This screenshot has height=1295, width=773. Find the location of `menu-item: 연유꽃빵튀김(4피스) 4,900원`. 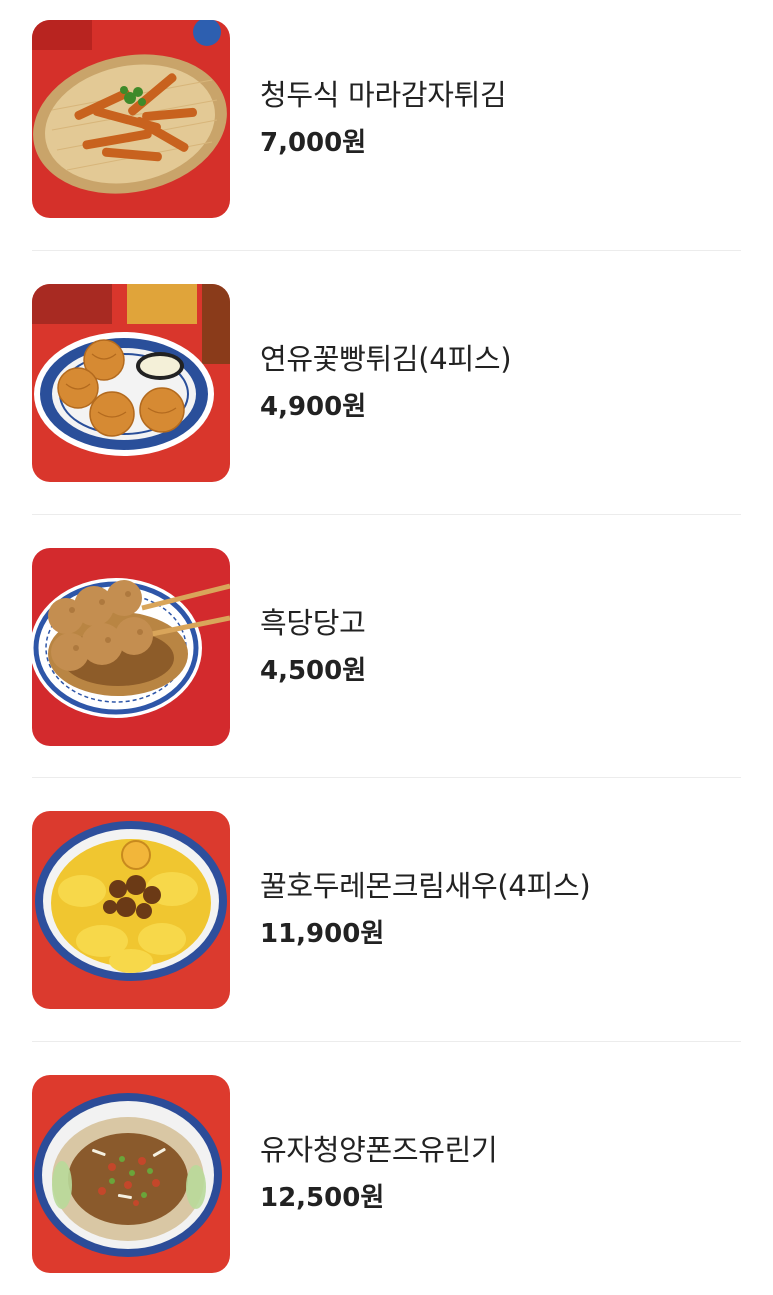

menu-item: 연유꽃빵튀김(4피스) 4,900원 is located at coordinates (386, 384).